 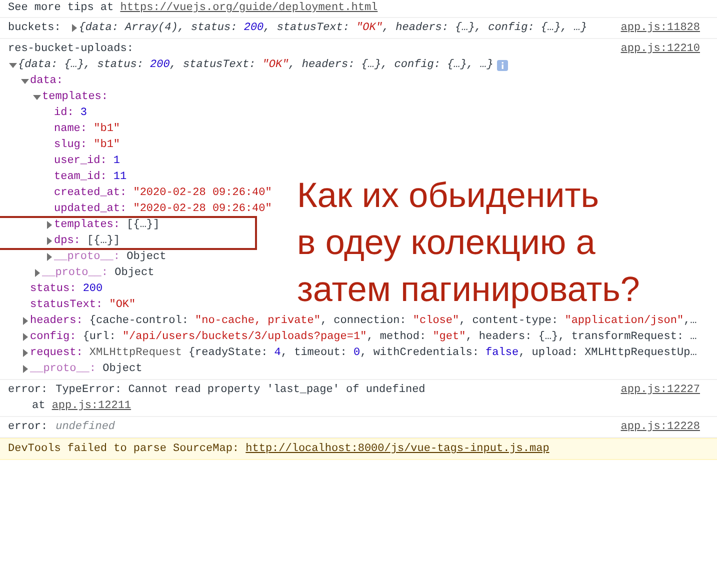 I want to click on source-link: app.js:11828, so click(x=660, y=28).